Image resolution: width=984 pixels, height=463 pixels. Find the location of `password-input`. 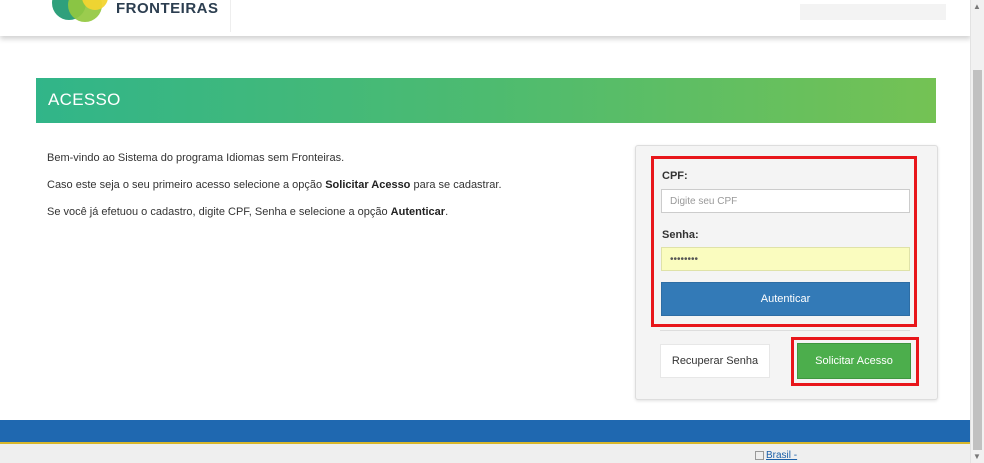

password-input is located at coordinates (785, 259).